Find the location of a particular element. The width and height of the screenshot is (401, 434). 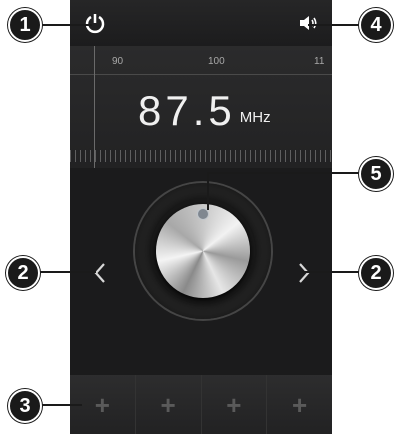

chevron-left-icon is located at coordinates (99, 273).